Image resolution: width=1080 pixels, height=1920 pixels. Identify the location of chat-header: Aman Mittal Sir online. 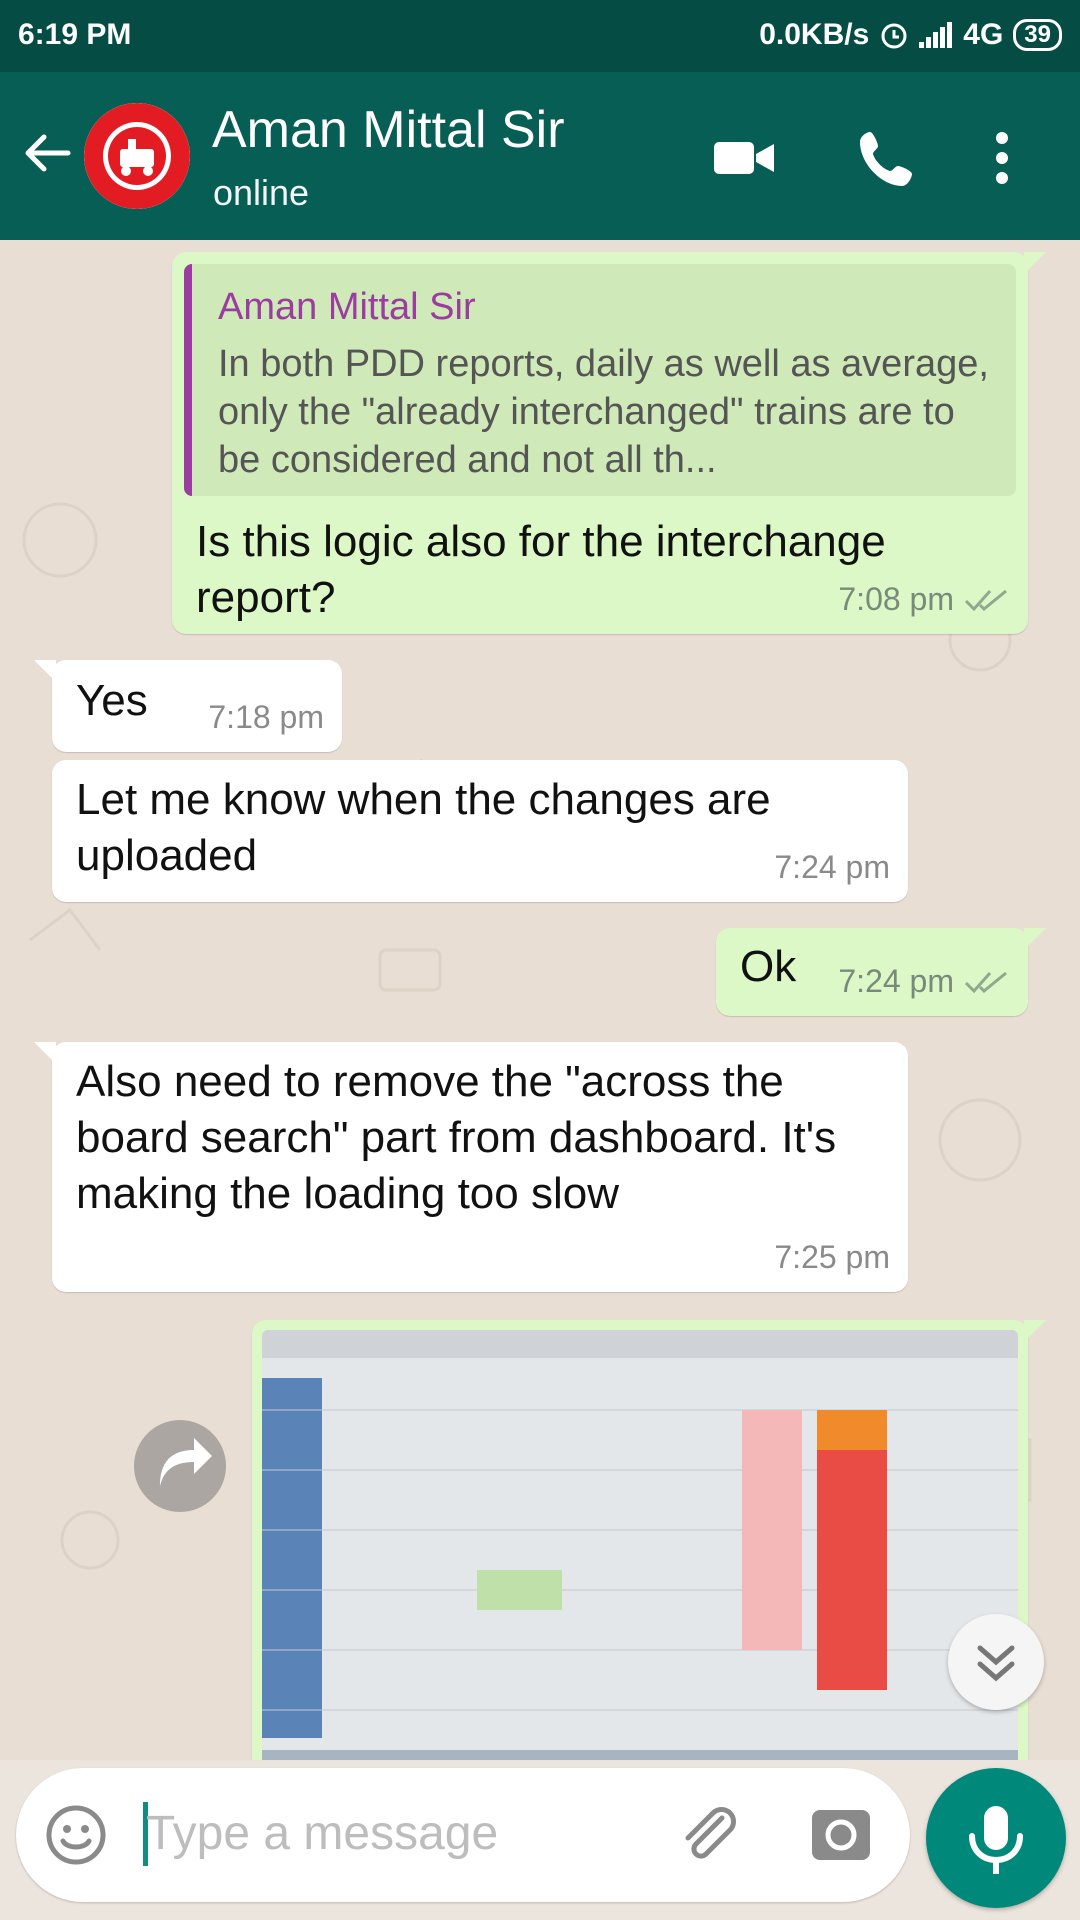
(540, 156).